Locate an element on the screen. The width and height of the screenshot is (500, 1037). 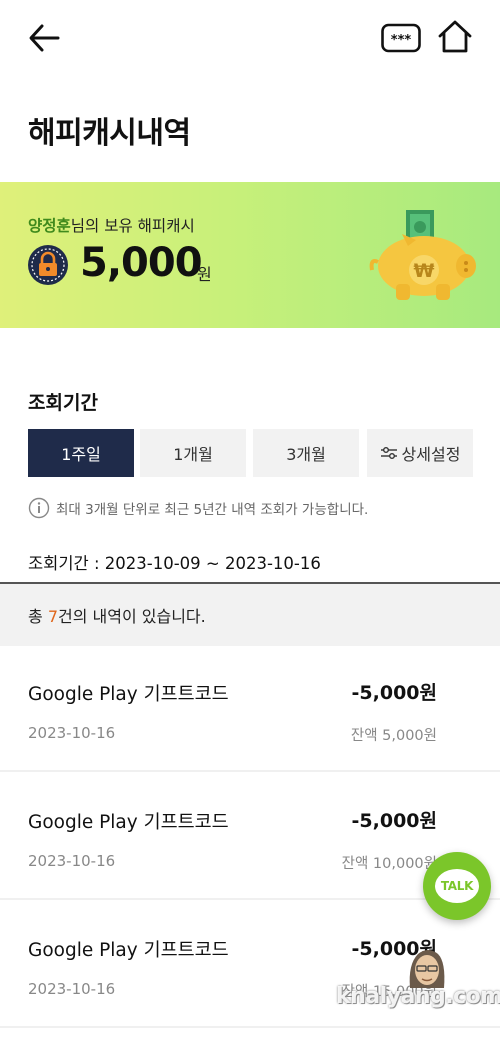
summary-count: 7 is located at coordinates (52, 616).